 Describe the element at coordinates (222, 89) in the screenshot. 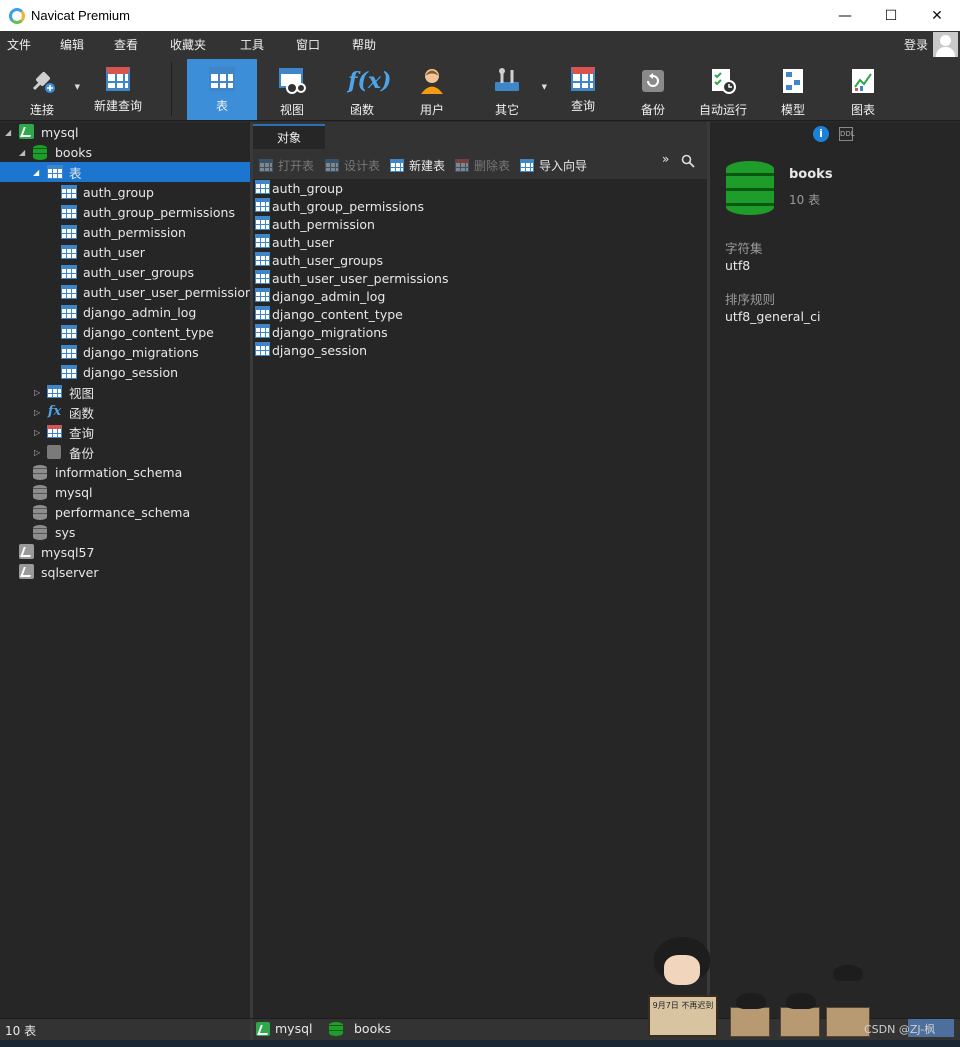

I see `table-button: 表` at that location.